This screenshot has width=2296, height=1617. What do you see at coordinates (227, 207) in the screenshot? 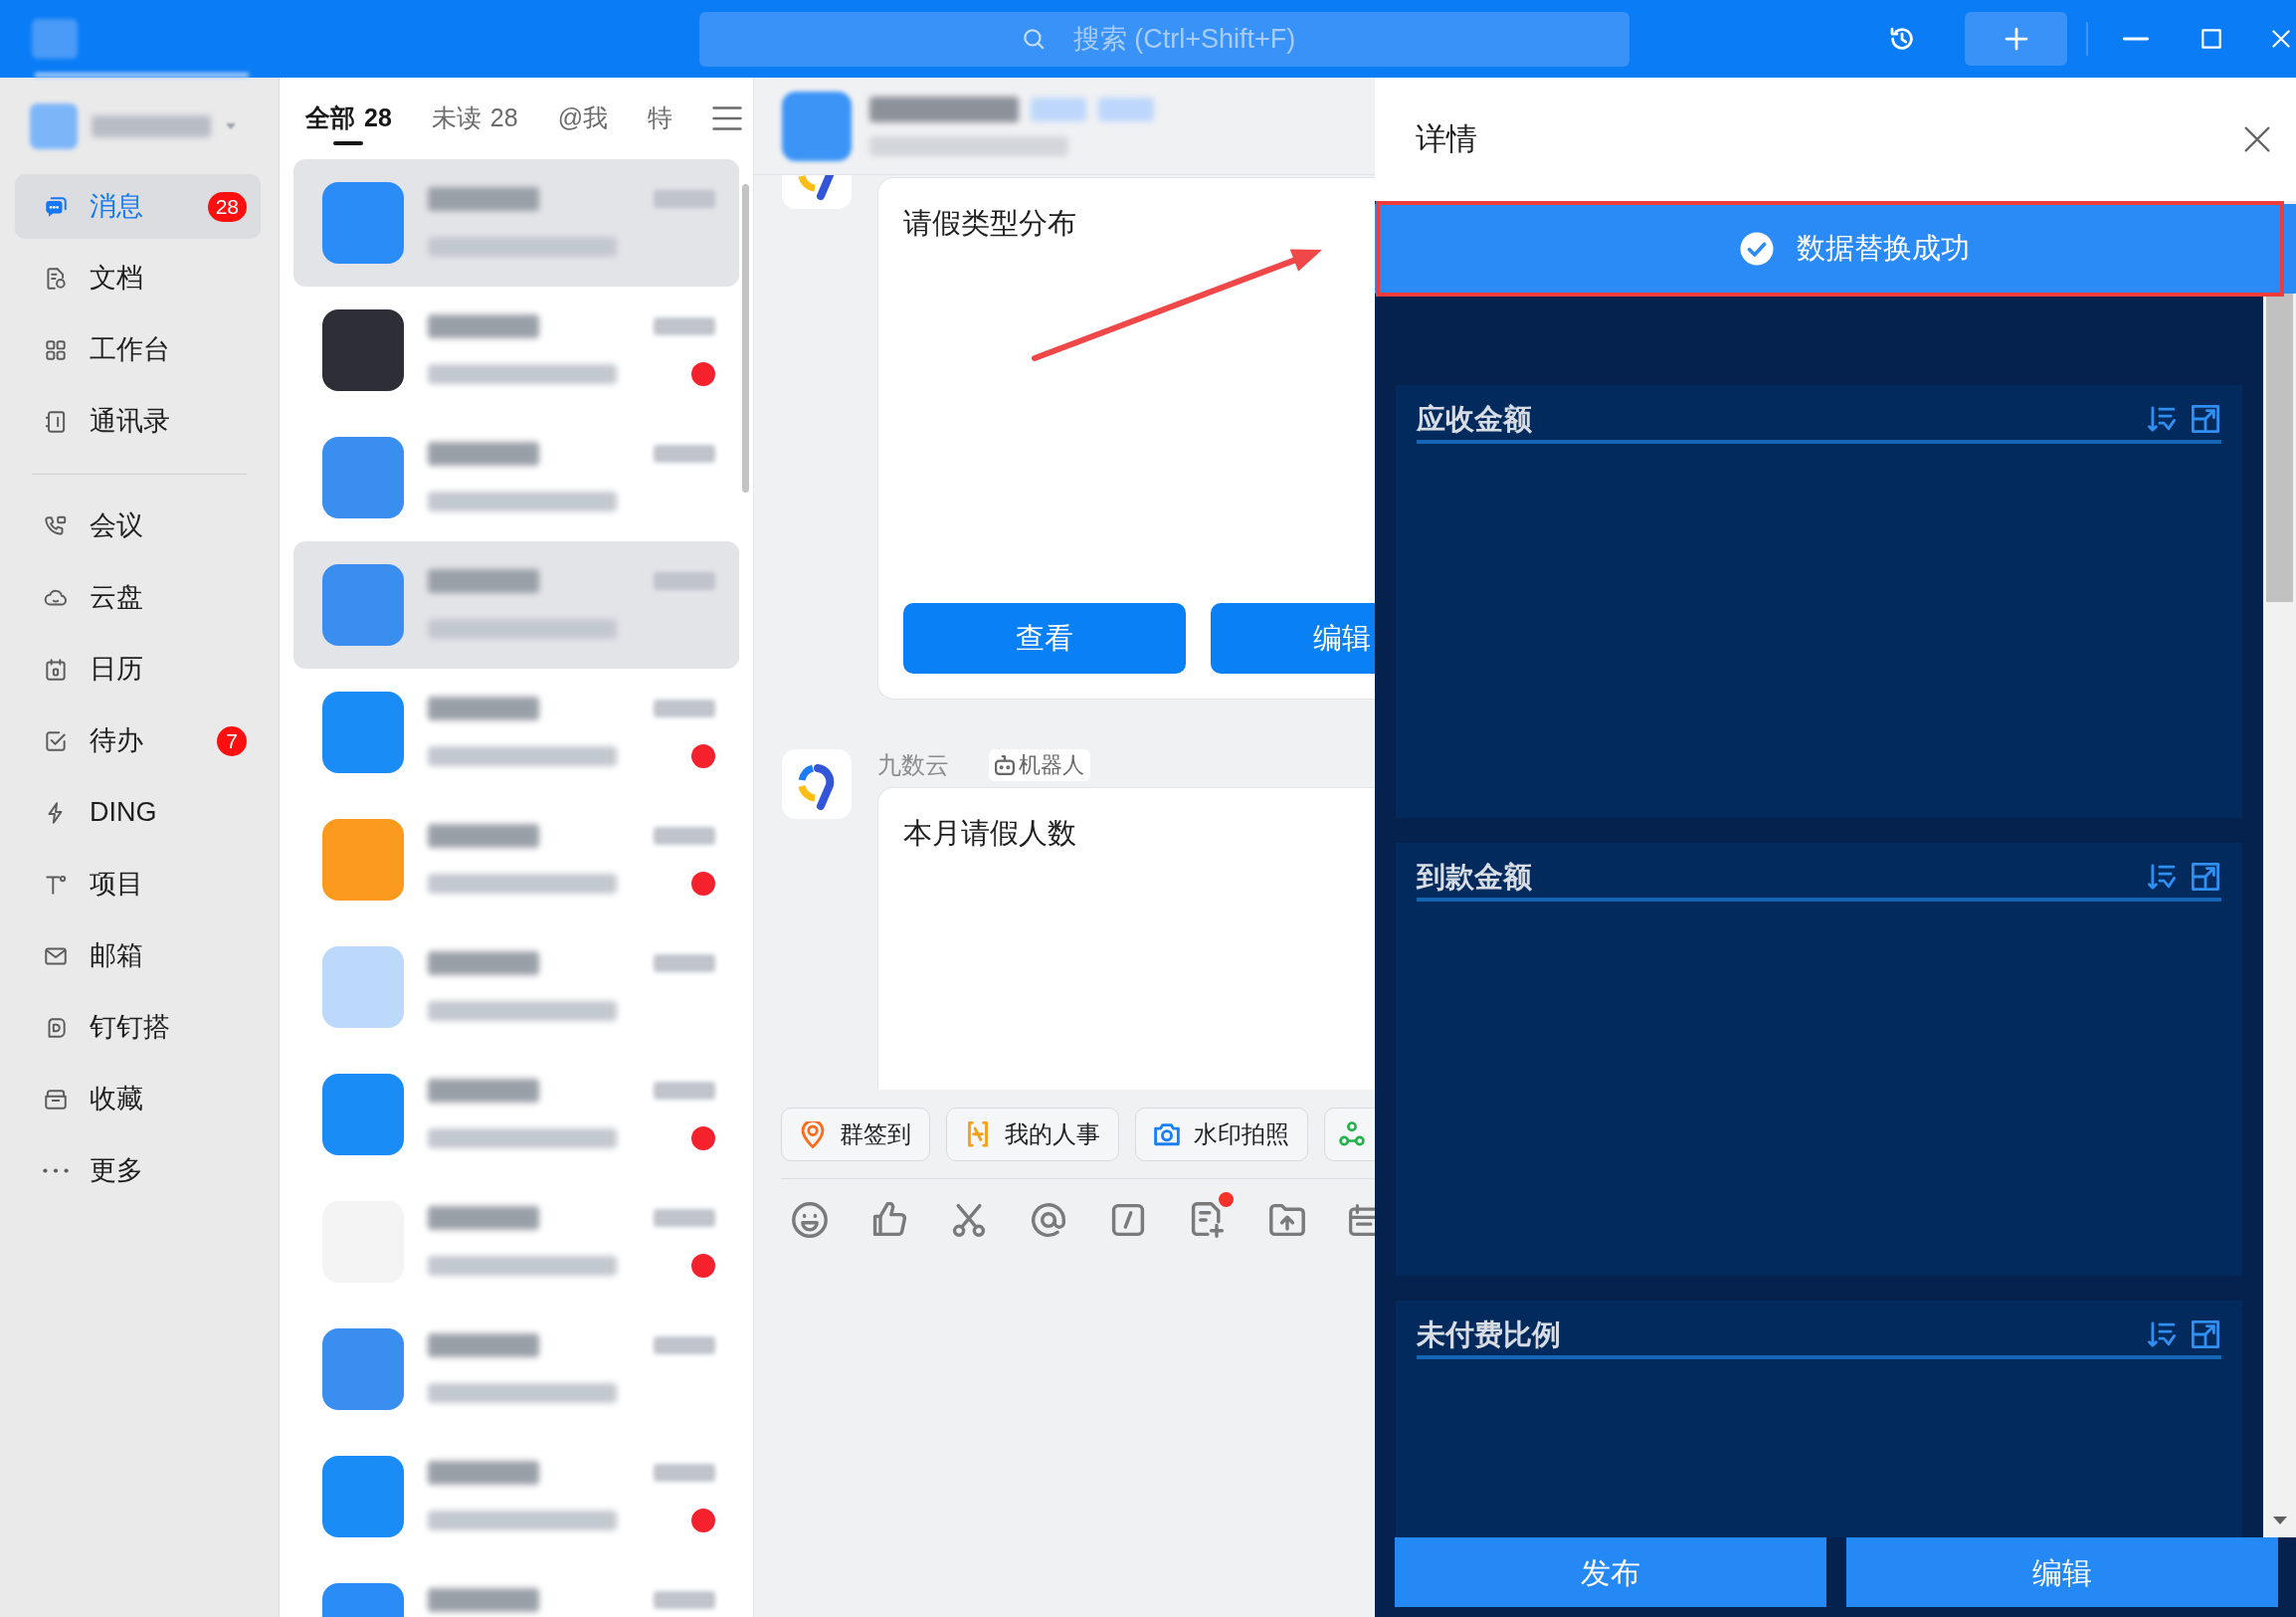
I see `unread-count-badge: 28` at bounding box center [227, 207].